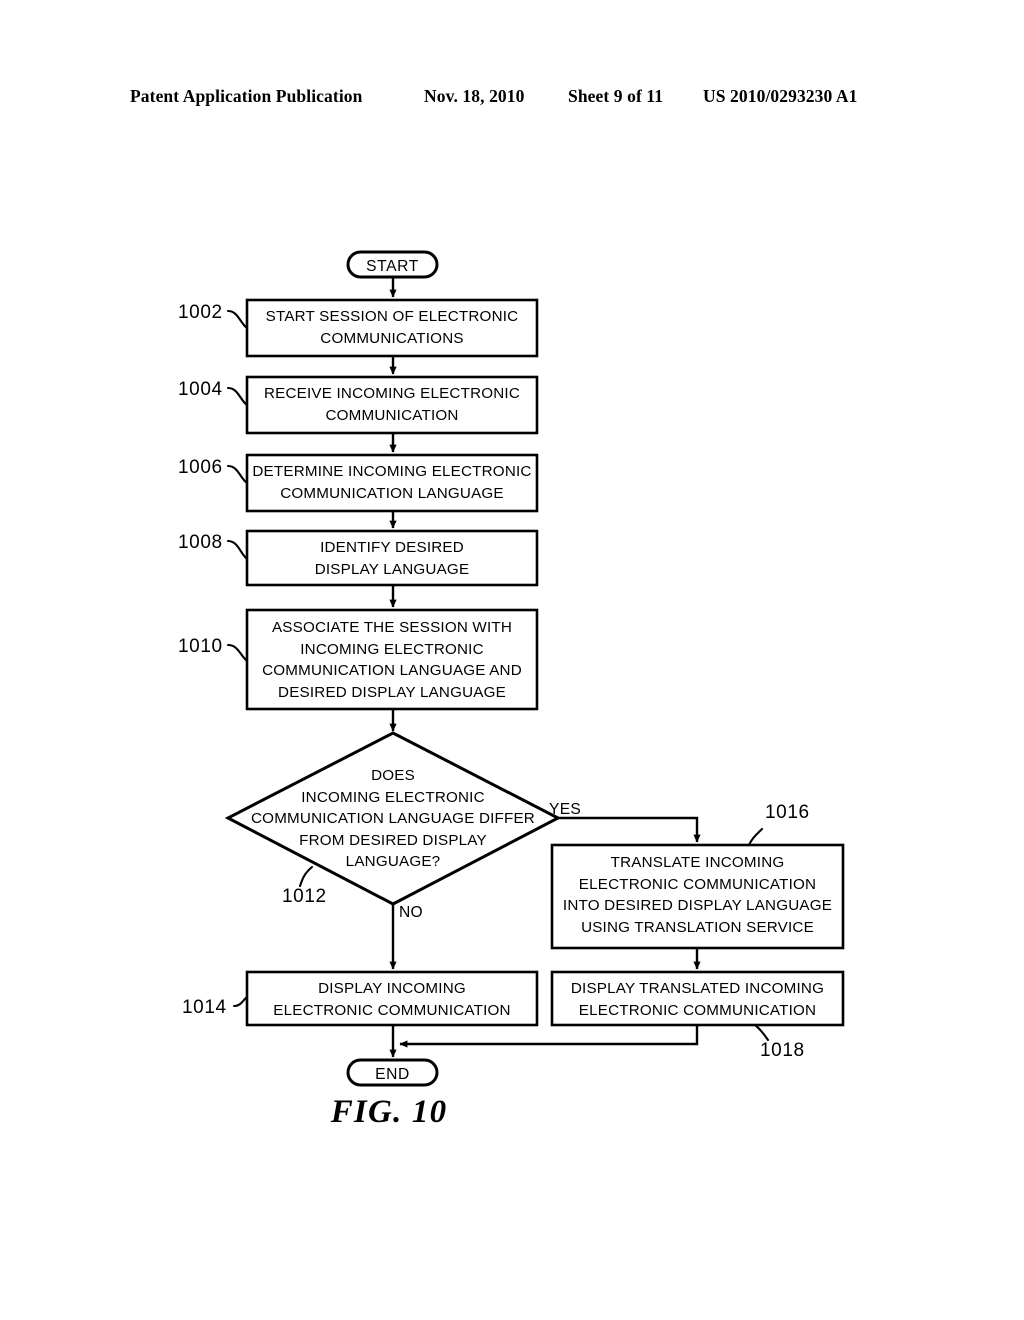 This screenshot has width=1024, height=1320. I want to click on node-1014-shape, so click(392, 998).